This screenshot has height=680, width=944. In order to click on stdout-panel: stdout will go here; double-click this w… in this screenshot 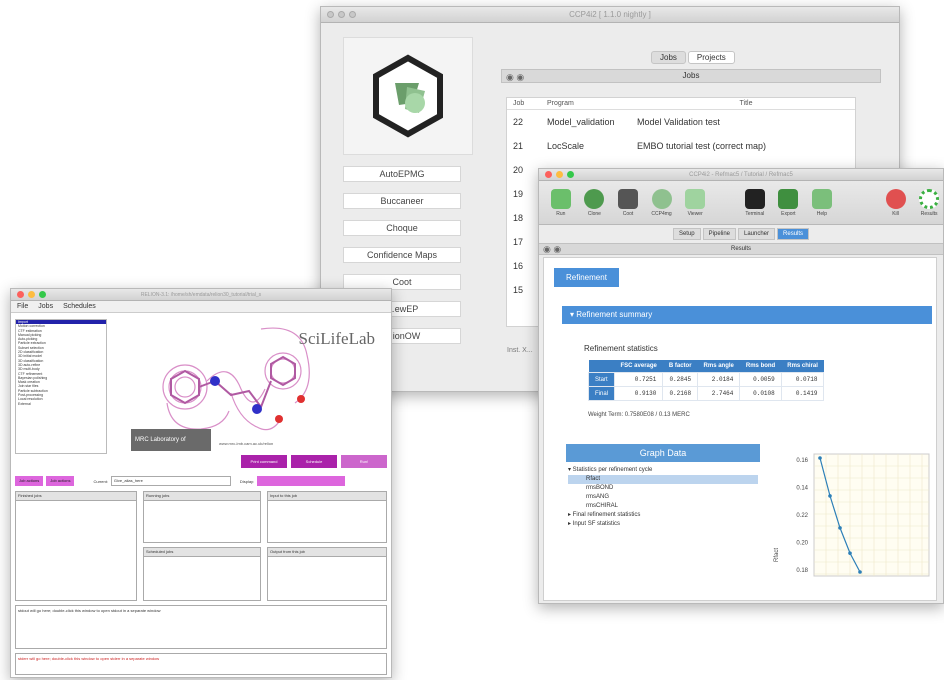, I will do `click(201, 627)`.